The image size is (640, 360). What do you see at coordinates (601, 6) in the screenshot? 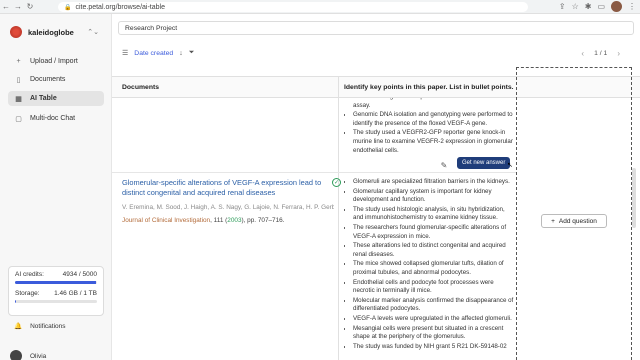
I see `sidebar-icon: ▭` at bounding box center [601, 6].